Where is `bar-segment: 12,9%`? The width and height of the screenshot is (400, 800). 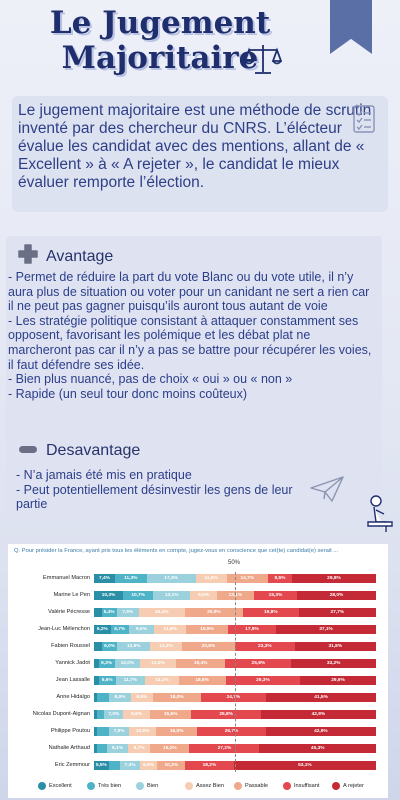 bar-segment: 12,9% is located at coordinates (134, 646).